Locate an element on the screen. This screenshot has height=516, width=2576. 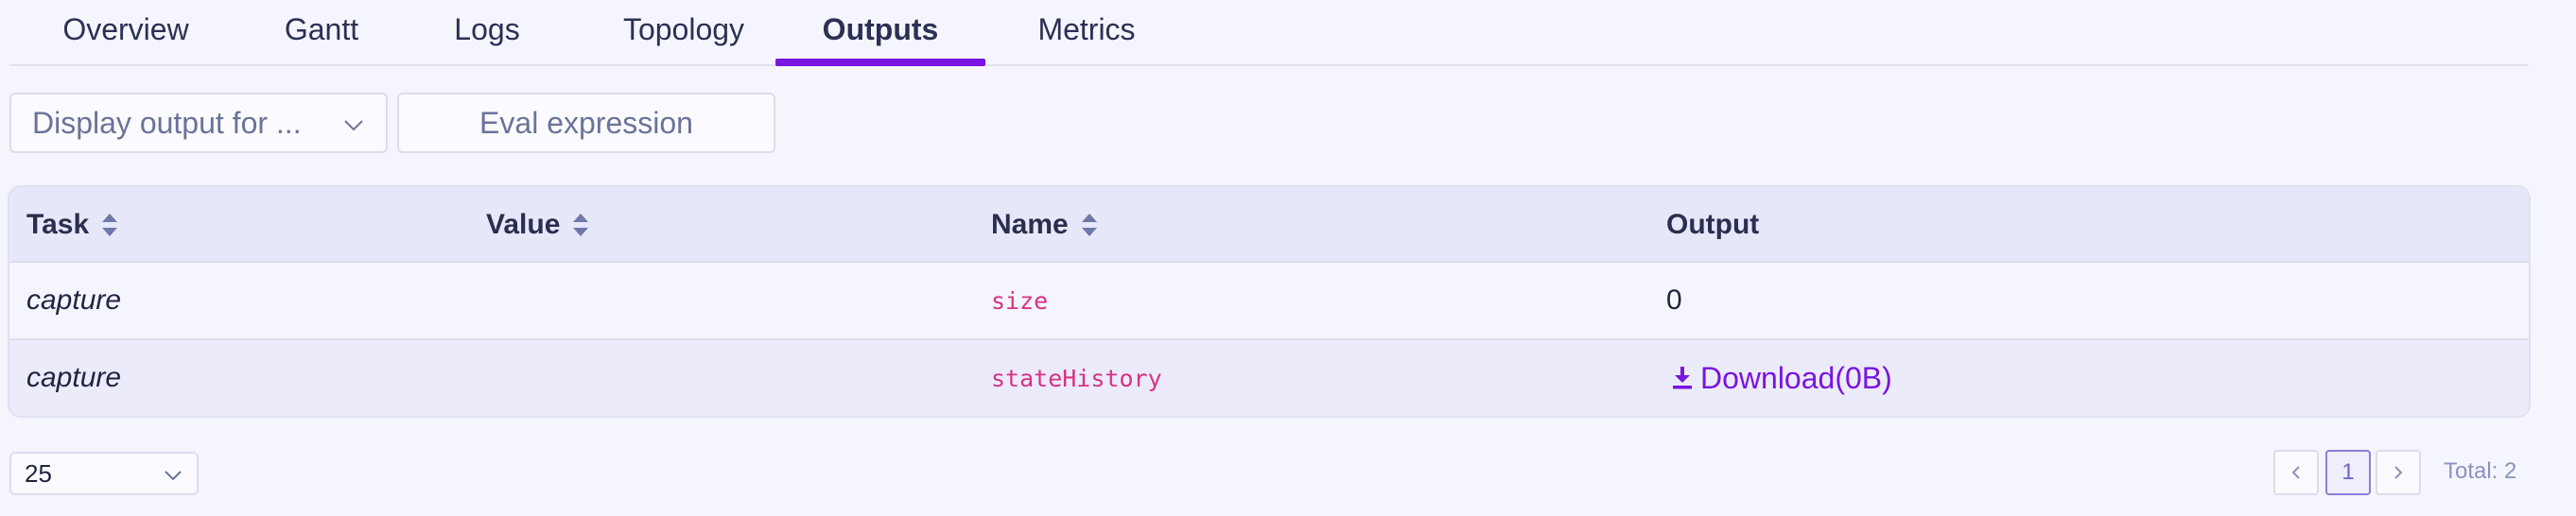
total-count: Total: 2 is located at coordinates (2480, 471).